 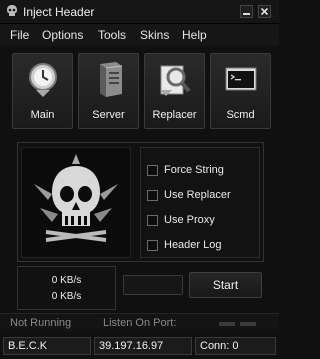 I want to click on status-bar: Not Running Listen On Port:, so click(x=139, y=322).